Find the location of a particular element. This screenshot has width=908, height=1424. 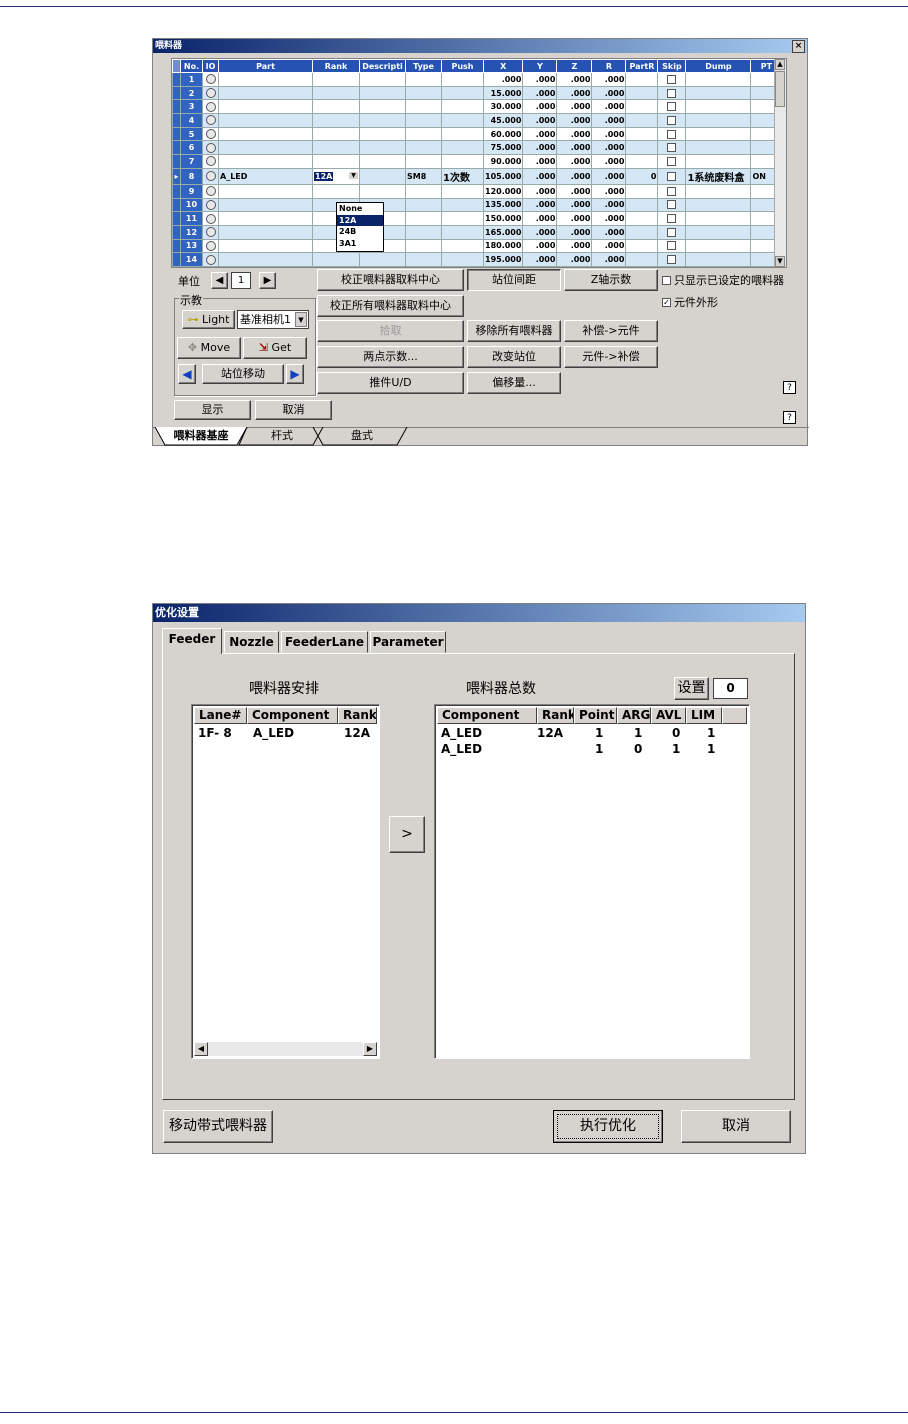

x-cell: 135.000 is located at coordinates (503, 205).